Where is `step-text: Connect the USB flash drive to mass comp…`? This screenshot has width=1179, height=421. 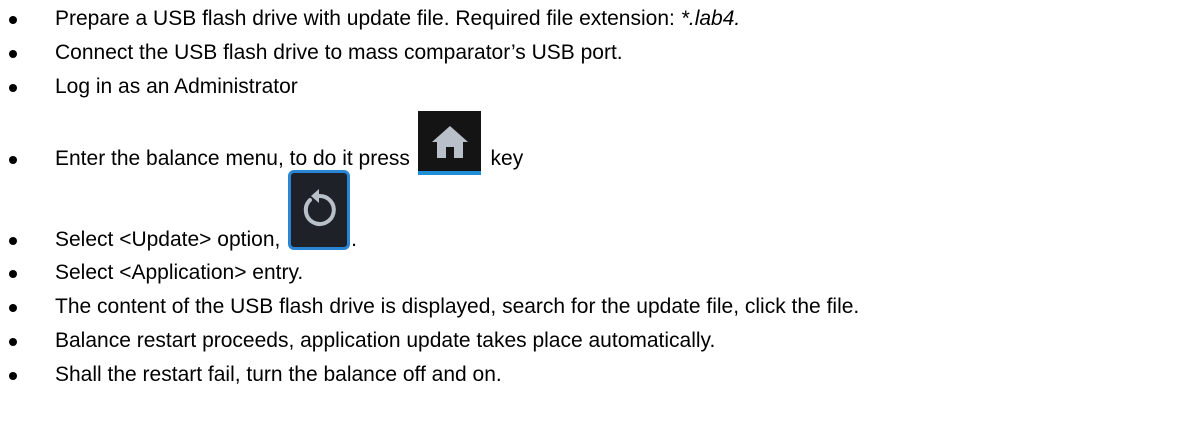 step-text: Connect the USB flash drive to mass comp… is located at coordinates (339, 52).